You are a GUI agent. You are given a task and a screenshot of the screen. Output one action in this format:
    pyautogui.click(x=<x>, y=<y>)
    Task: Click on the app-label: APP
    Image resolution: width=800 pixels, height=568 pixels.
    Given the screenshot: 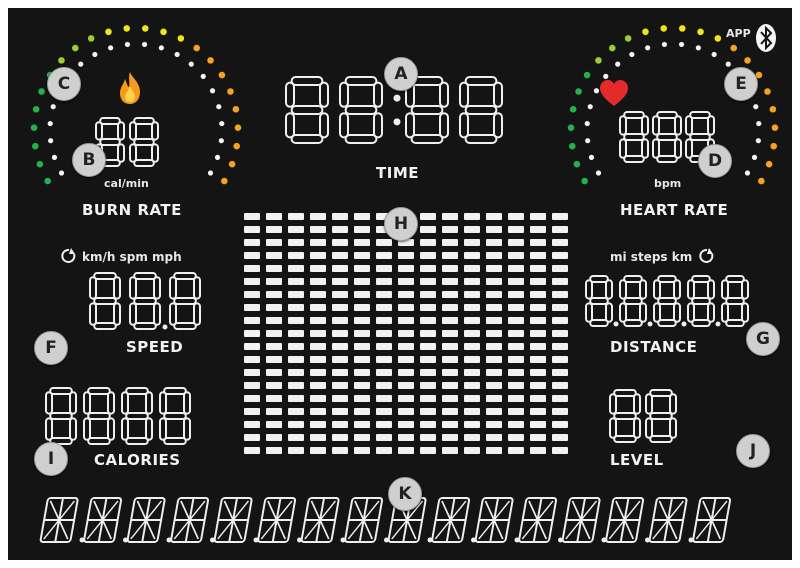 What is the action you would take?
    pyautogui.click(x=738, y=33)
    